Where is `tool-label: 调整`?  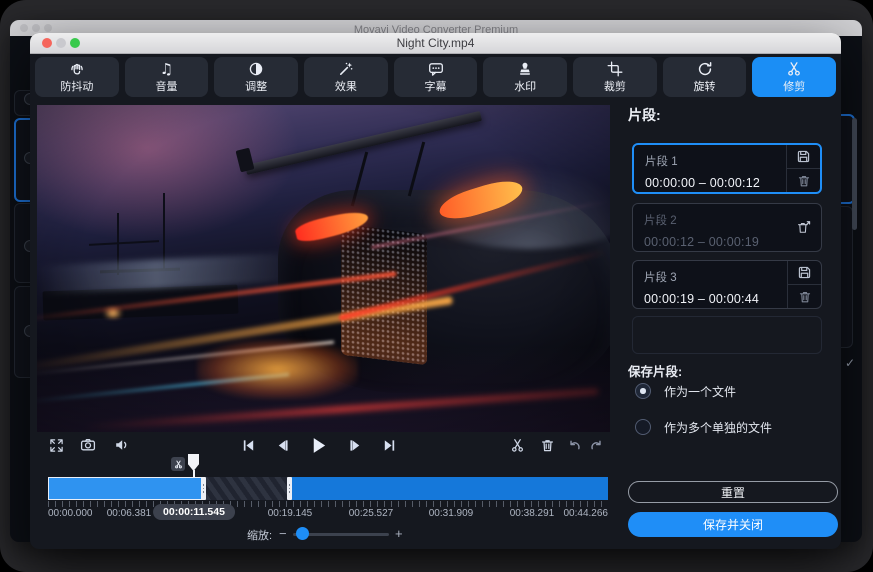
tool-label: 调整 is located at coordinates (256, 87).